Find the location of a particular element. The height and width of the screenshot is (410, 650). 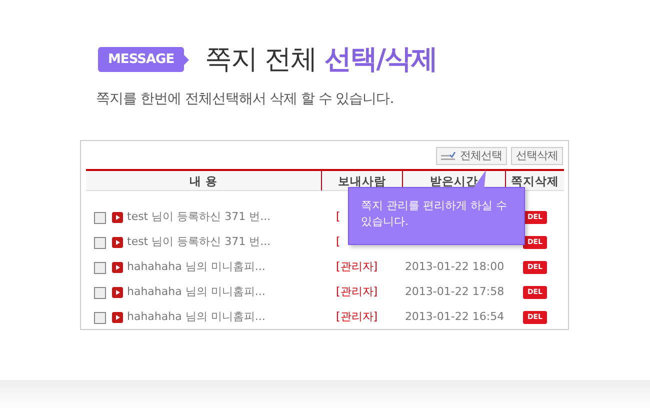

tooltip: 쪽지 관리를 편리하게 하실 수 있습니다. is located at coordinates (436, 216).